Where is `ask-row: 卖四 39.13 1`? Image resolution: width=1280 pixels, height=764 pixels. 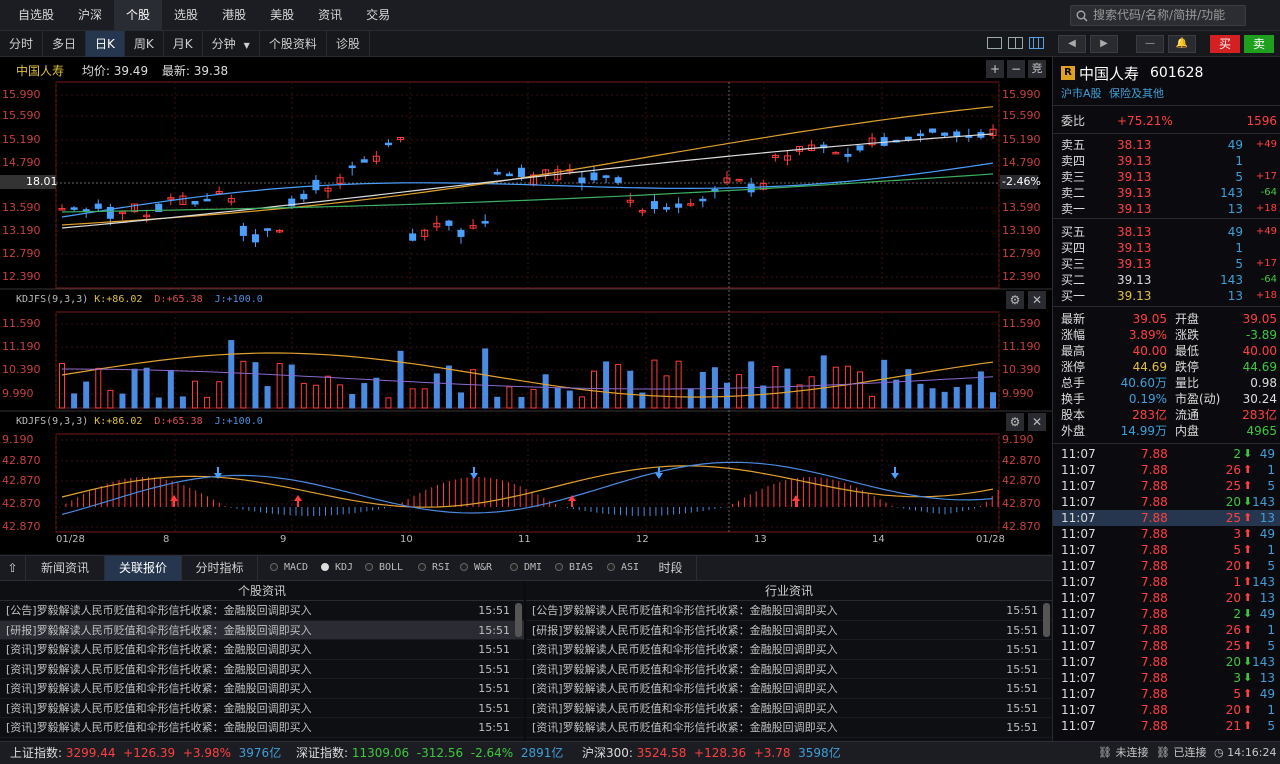
ask-row: 卖四 39.13 1 is located at coordinates (1166, 161).